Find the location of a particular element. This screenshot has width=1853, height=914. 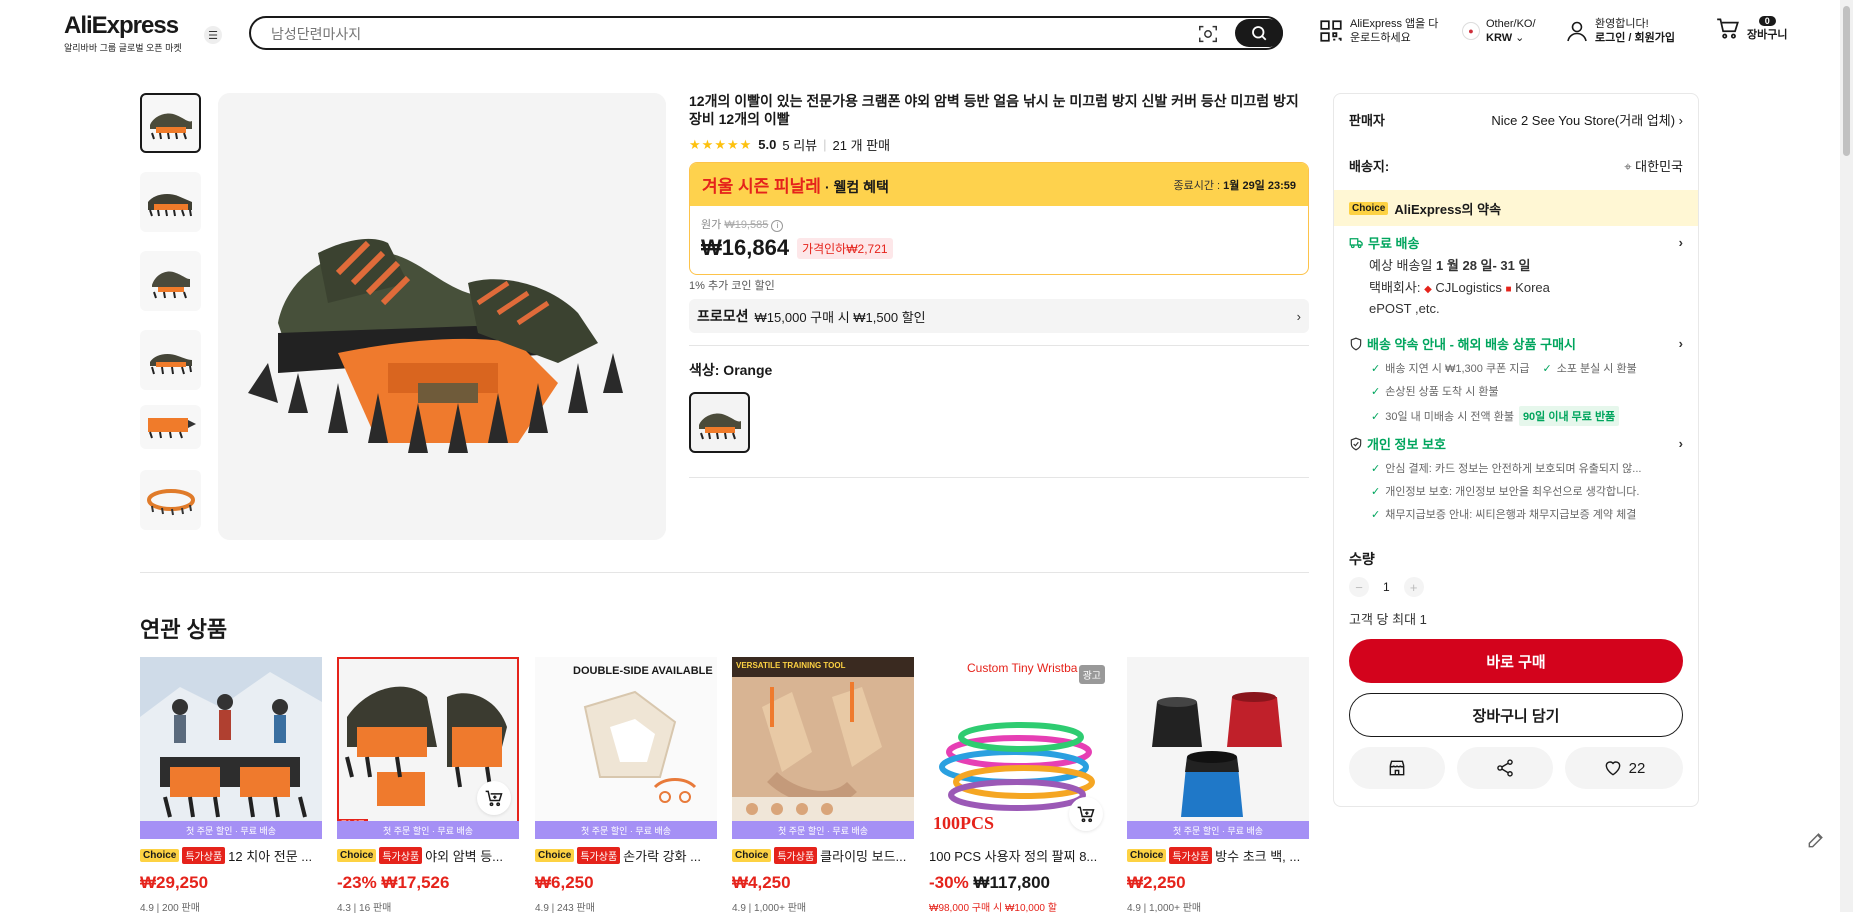

store-button is located at coordinates (1397, 768).